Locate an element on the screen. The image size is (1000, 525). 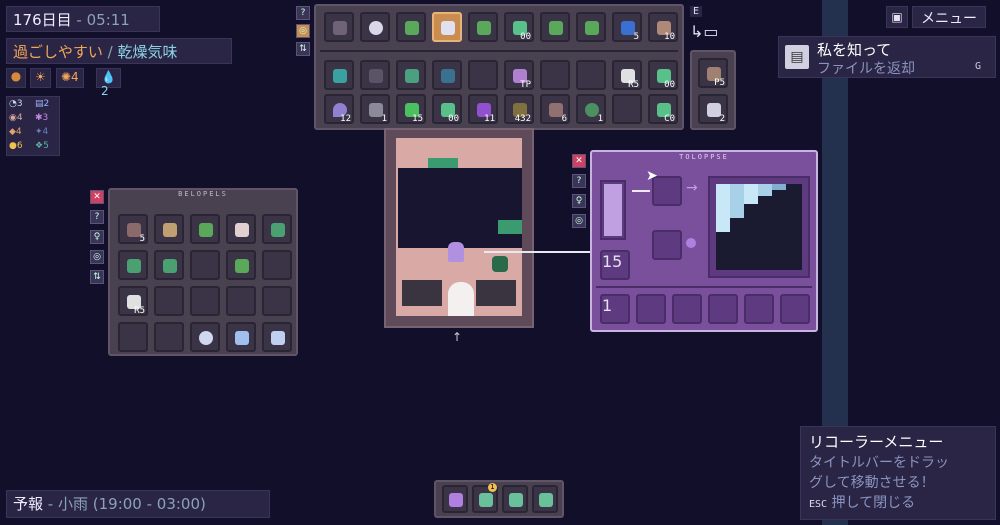
inv-slot-leaf: 1 is located at coordinates (591, 109).